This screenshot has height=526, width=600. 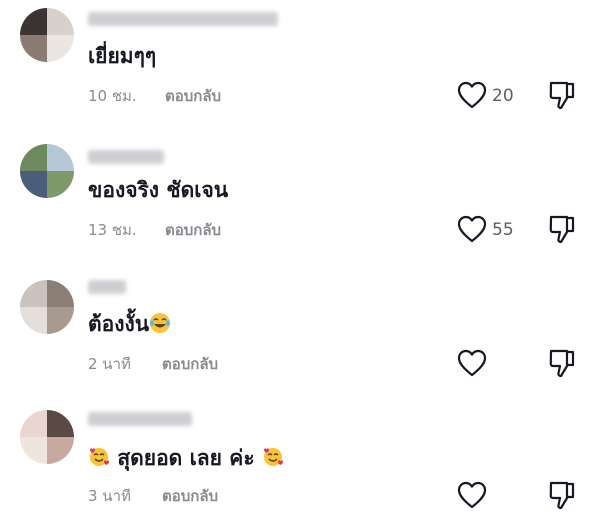 What do you see at coordinates (112, 230) in the screenshot?
I see `comment-timestamp: 13 ชม.` at bounding box center [112, 230].